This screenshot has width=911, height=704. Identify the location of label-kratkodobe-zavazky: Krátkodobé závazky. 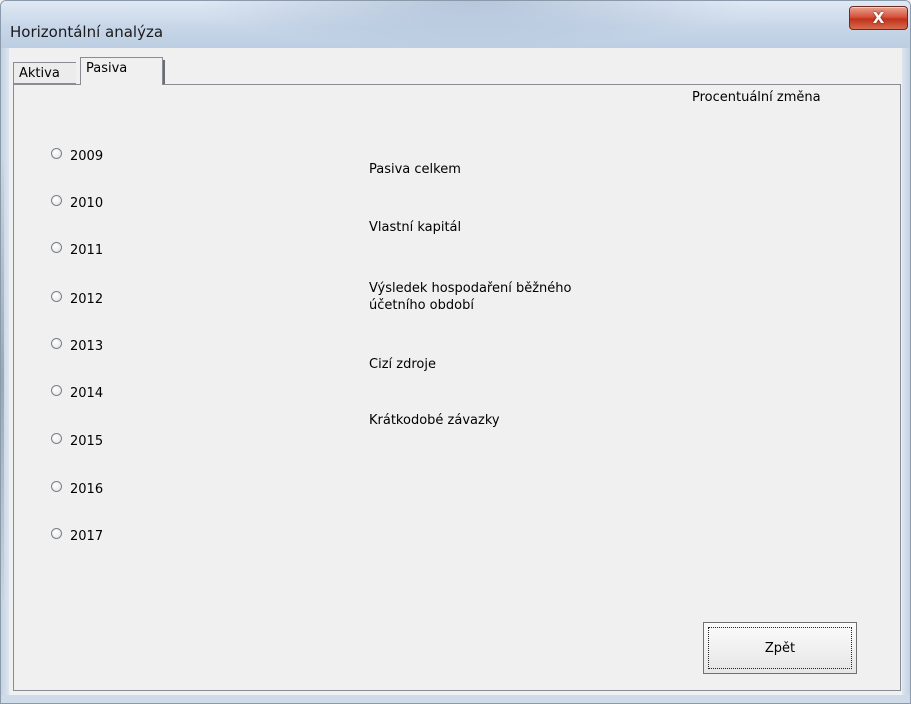
(434, 420).